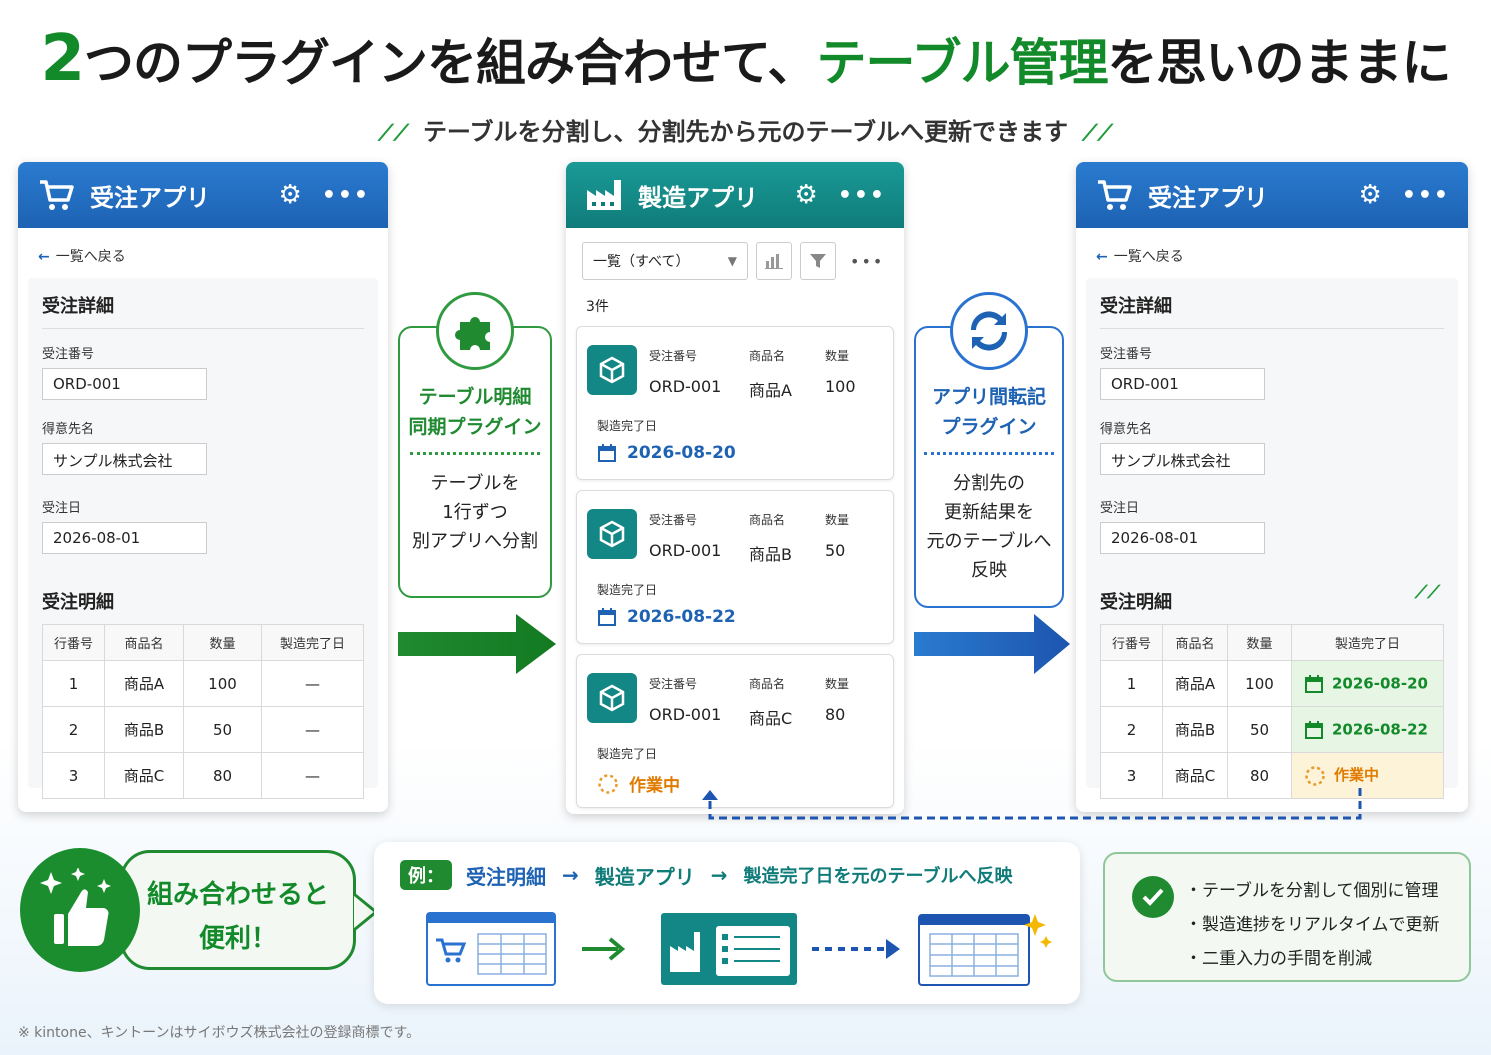 The width and height of the screenshot is (1491, 1055). I want to click on back-link-label: 一覧へ戻る, so click(90, 257).